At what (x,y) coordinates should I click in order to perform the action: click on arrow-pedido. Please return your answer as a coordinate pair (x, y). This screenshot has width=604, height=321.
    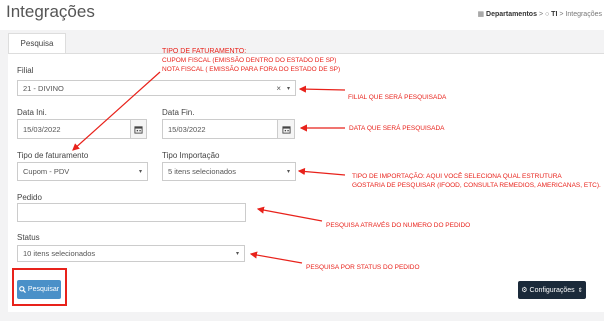
    Looking at the image, I should click on (289, 214).